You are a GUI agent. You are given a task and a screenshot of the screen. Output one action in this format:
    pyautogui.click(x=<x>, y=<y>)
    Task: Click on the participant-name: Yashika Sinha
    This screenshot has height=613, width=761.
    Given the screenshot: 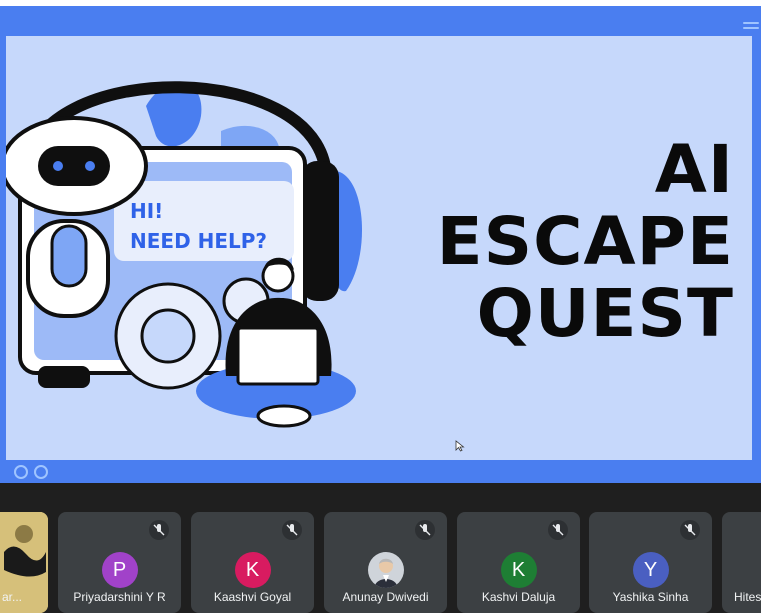 What is the action you would take?
    pyautogui.click(x=650, y=597)
    